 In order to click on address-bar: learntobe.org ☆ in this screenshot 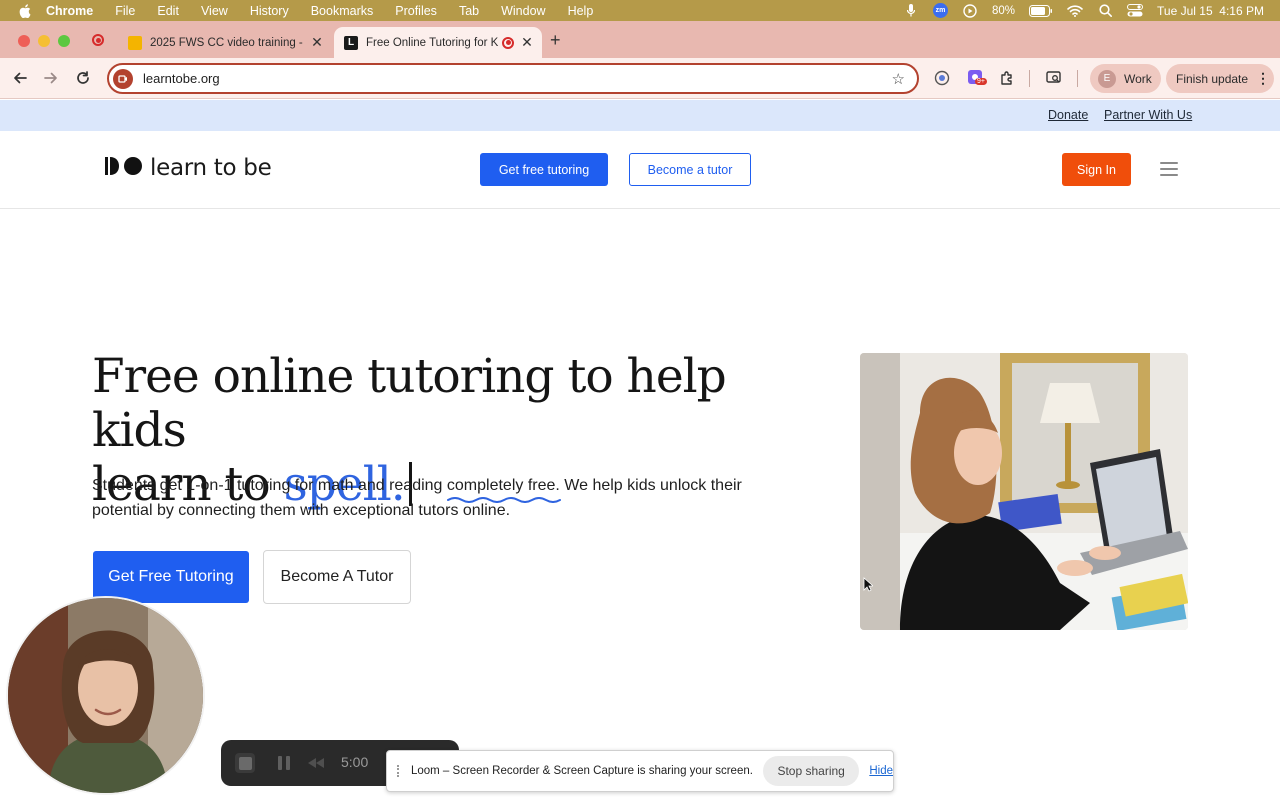, I will do `click(513, 78)`.